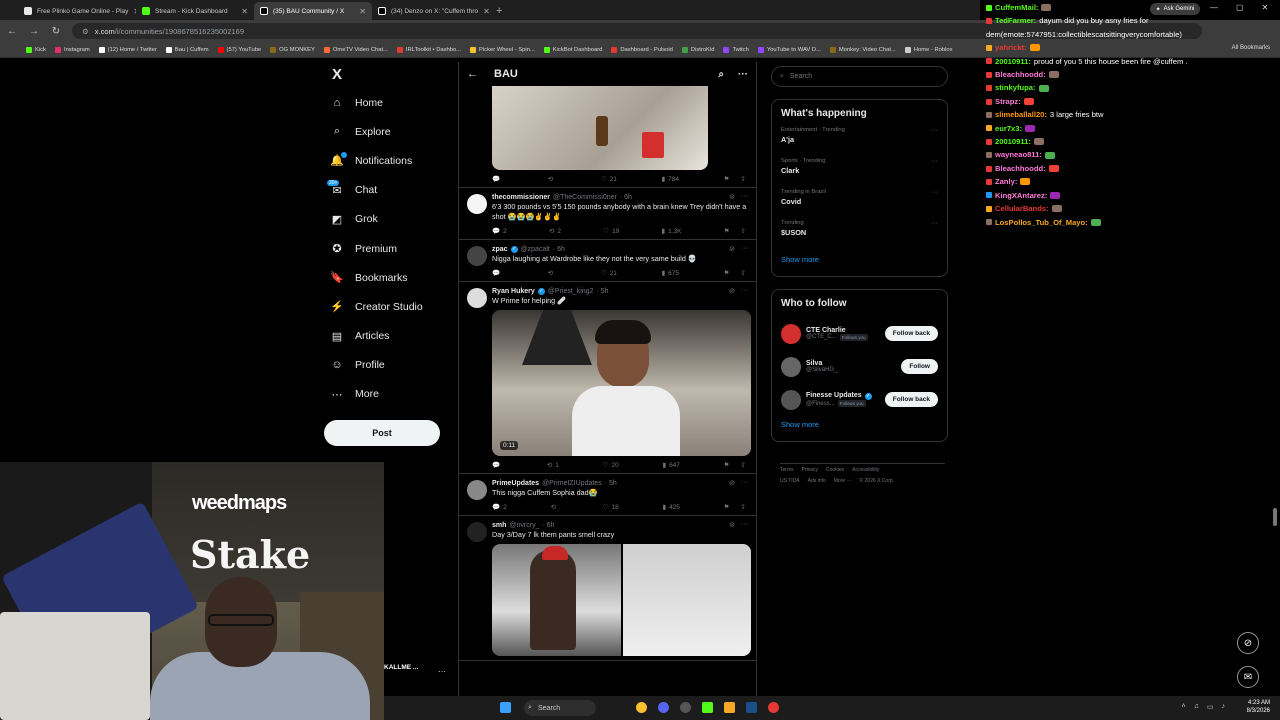  Describe the element at coordinates (685, 707) in the screenshot. I see `obs-icon` at that location.